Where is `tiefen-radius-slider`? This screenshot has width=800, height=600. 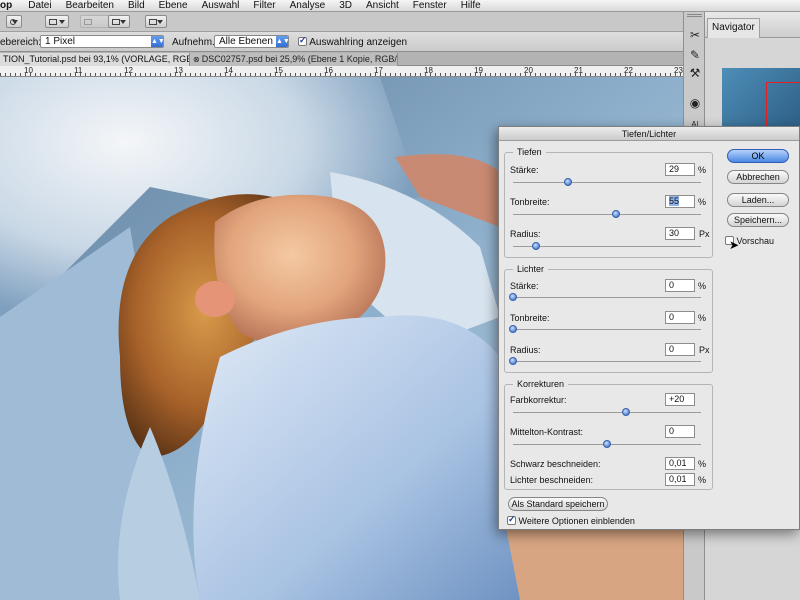 tiefen-radius-slider is located at coordinates (607, 246).